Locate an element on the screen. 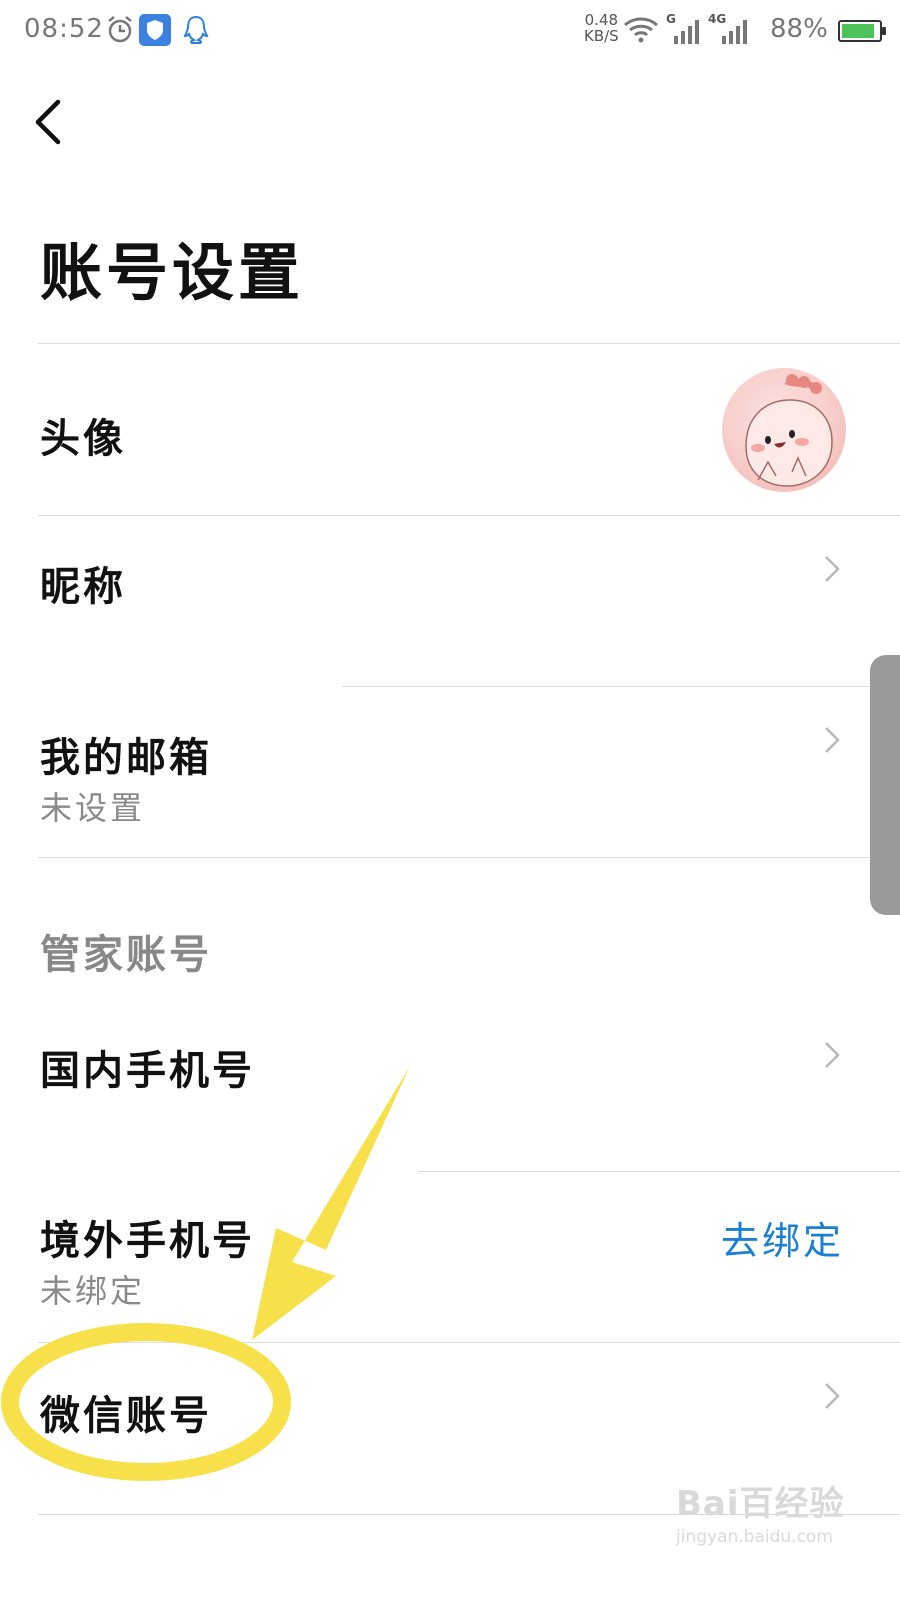  avatar is located at coordinates (784, 430).